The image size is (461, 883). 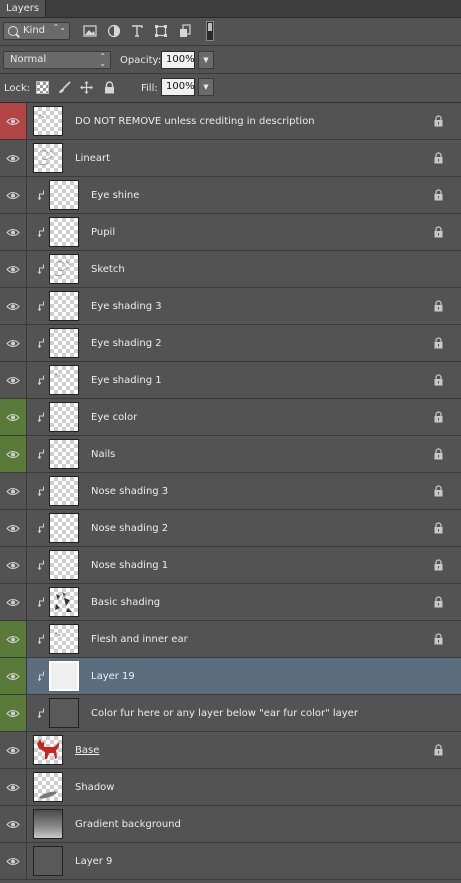 I want to click on layer-row: Eye shading 2, so click(x=230, y=343).